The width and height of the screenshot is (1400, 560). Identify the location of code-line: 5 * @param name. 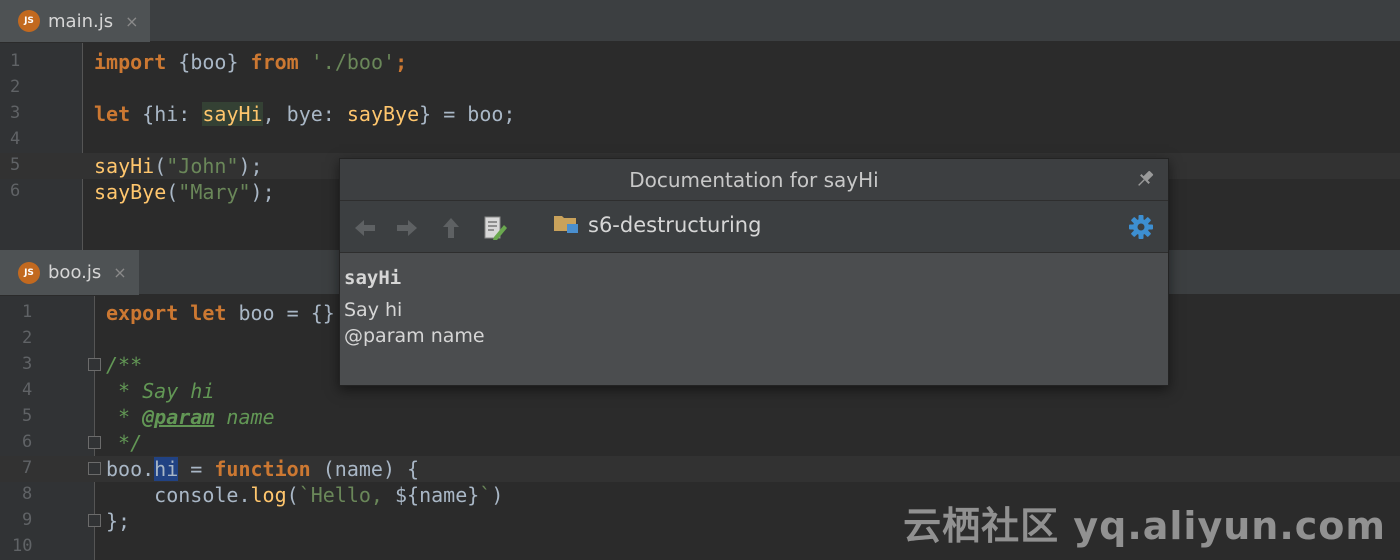
(700, 417).